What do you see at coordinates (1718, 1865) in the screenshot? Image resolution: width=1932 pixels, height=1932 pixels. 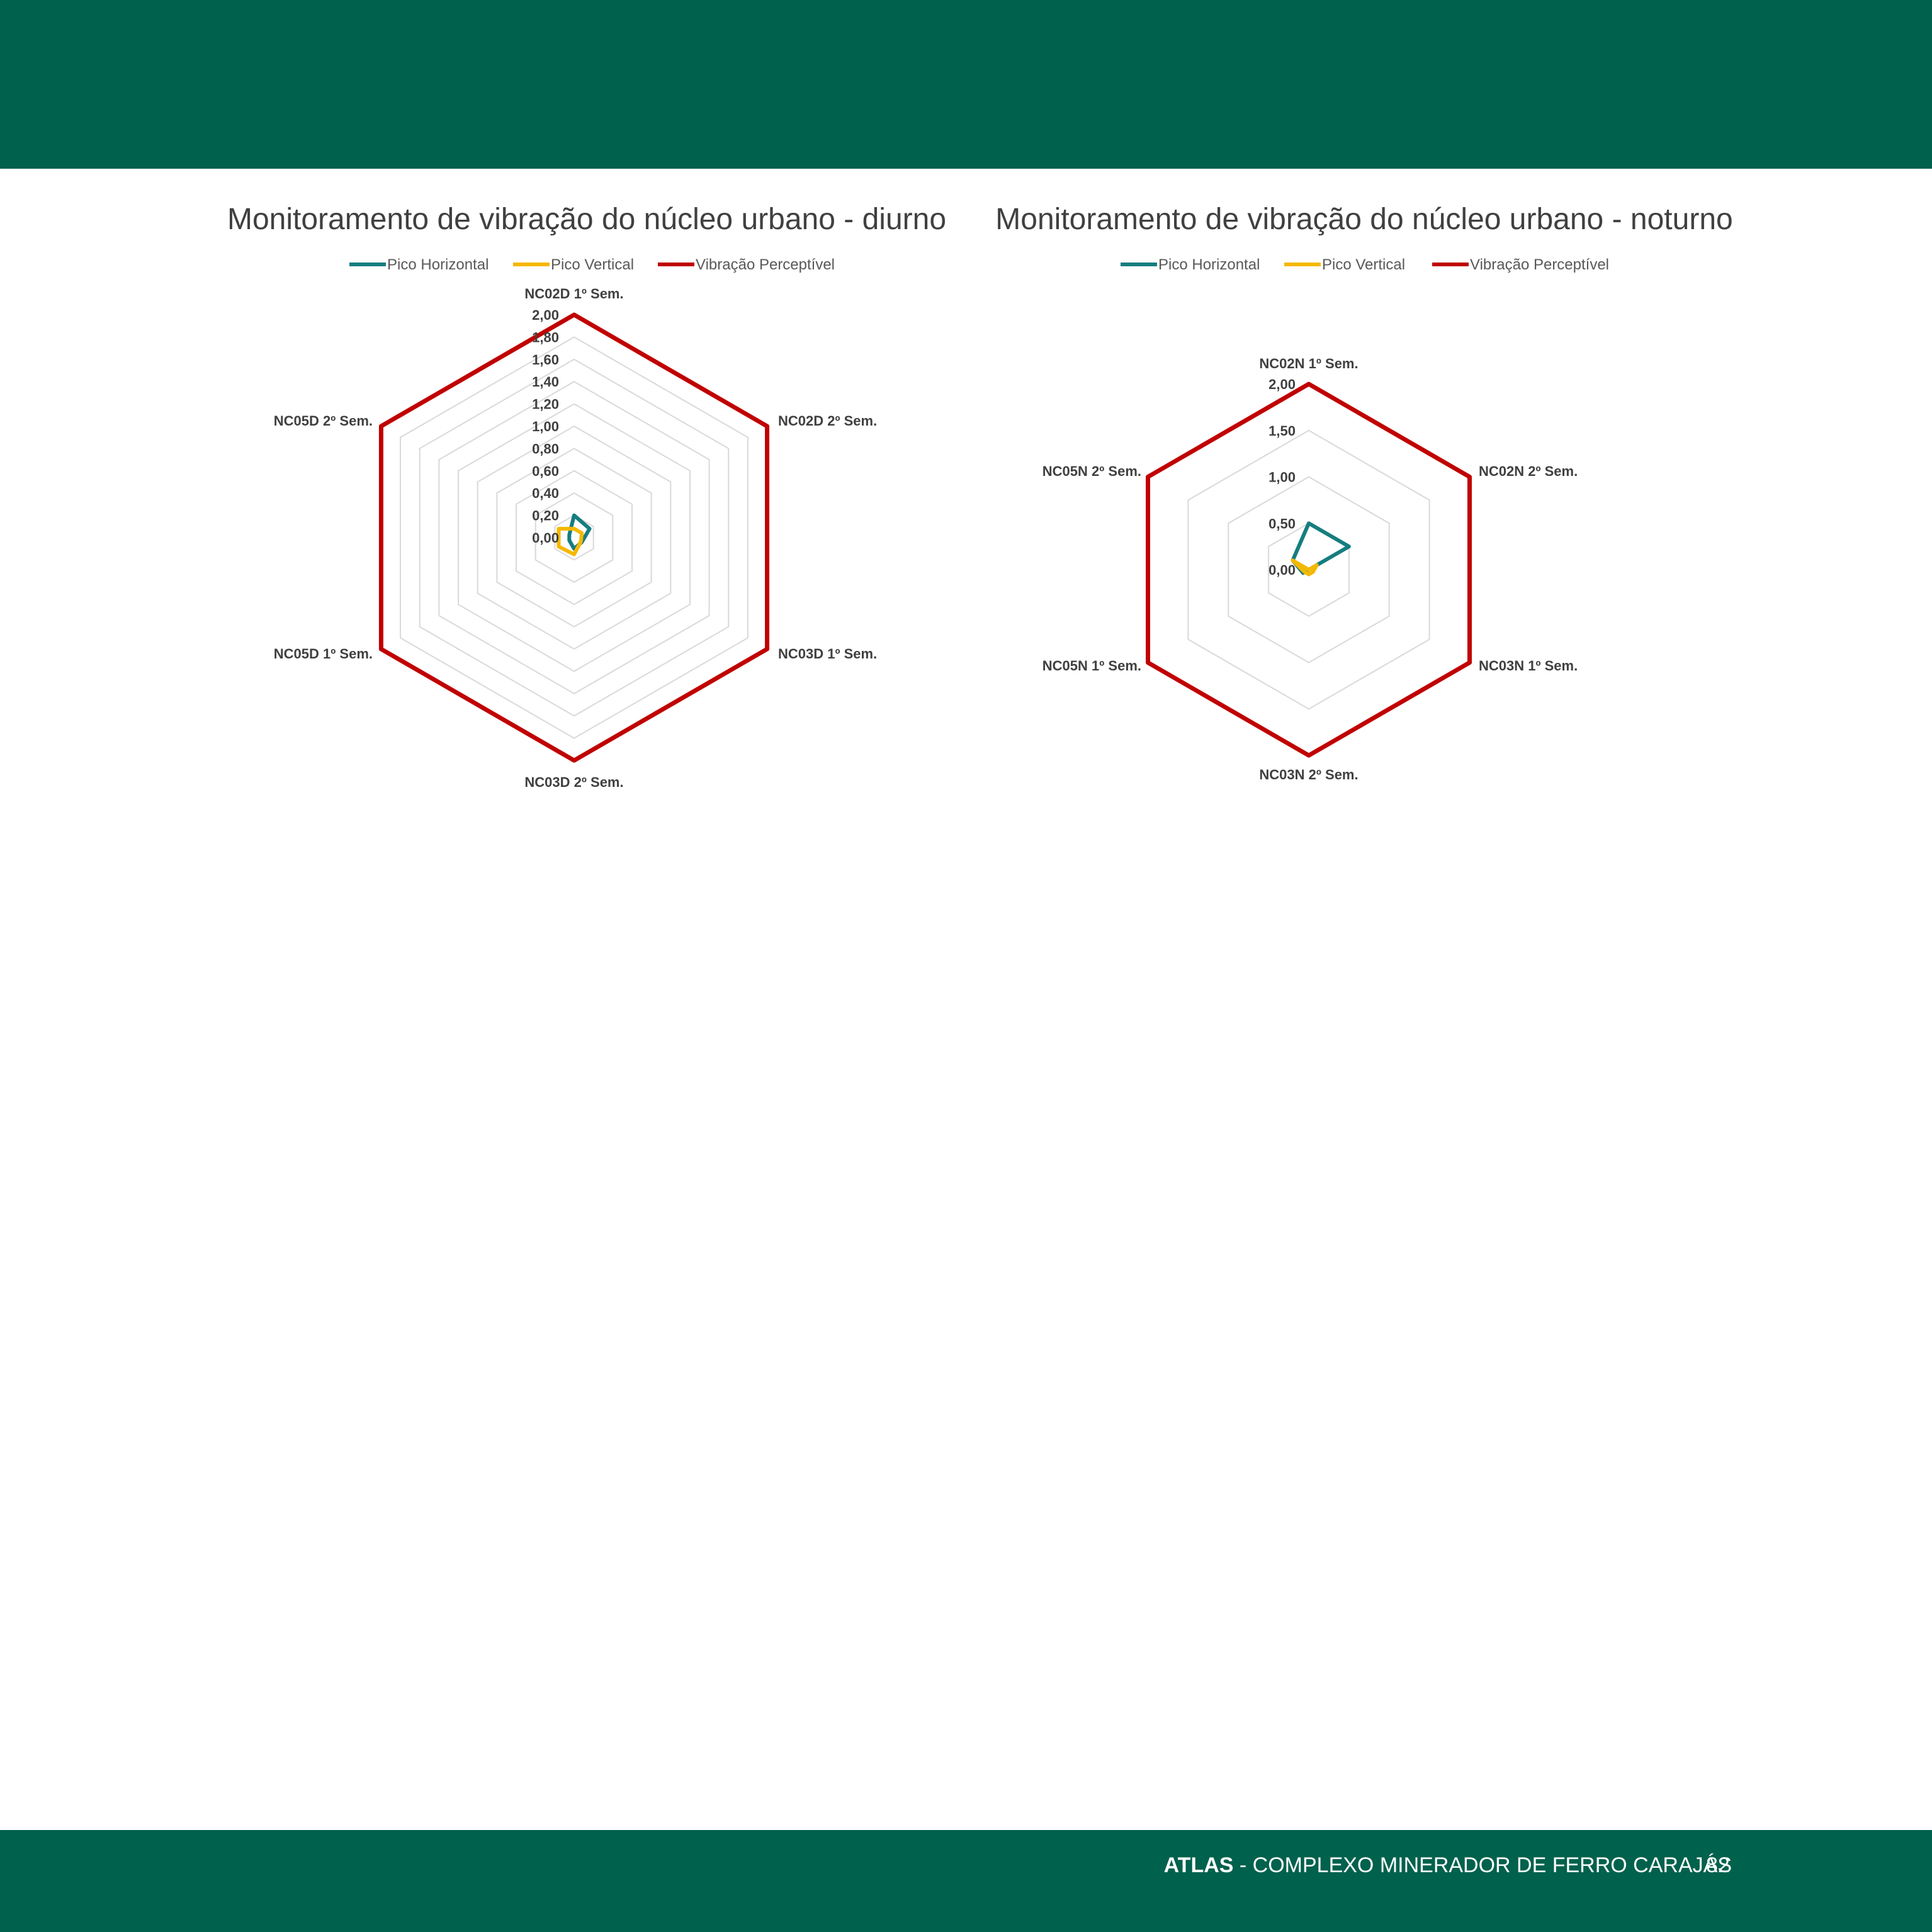 I see `page-number: 82` at bounding box center [1718, 1865].